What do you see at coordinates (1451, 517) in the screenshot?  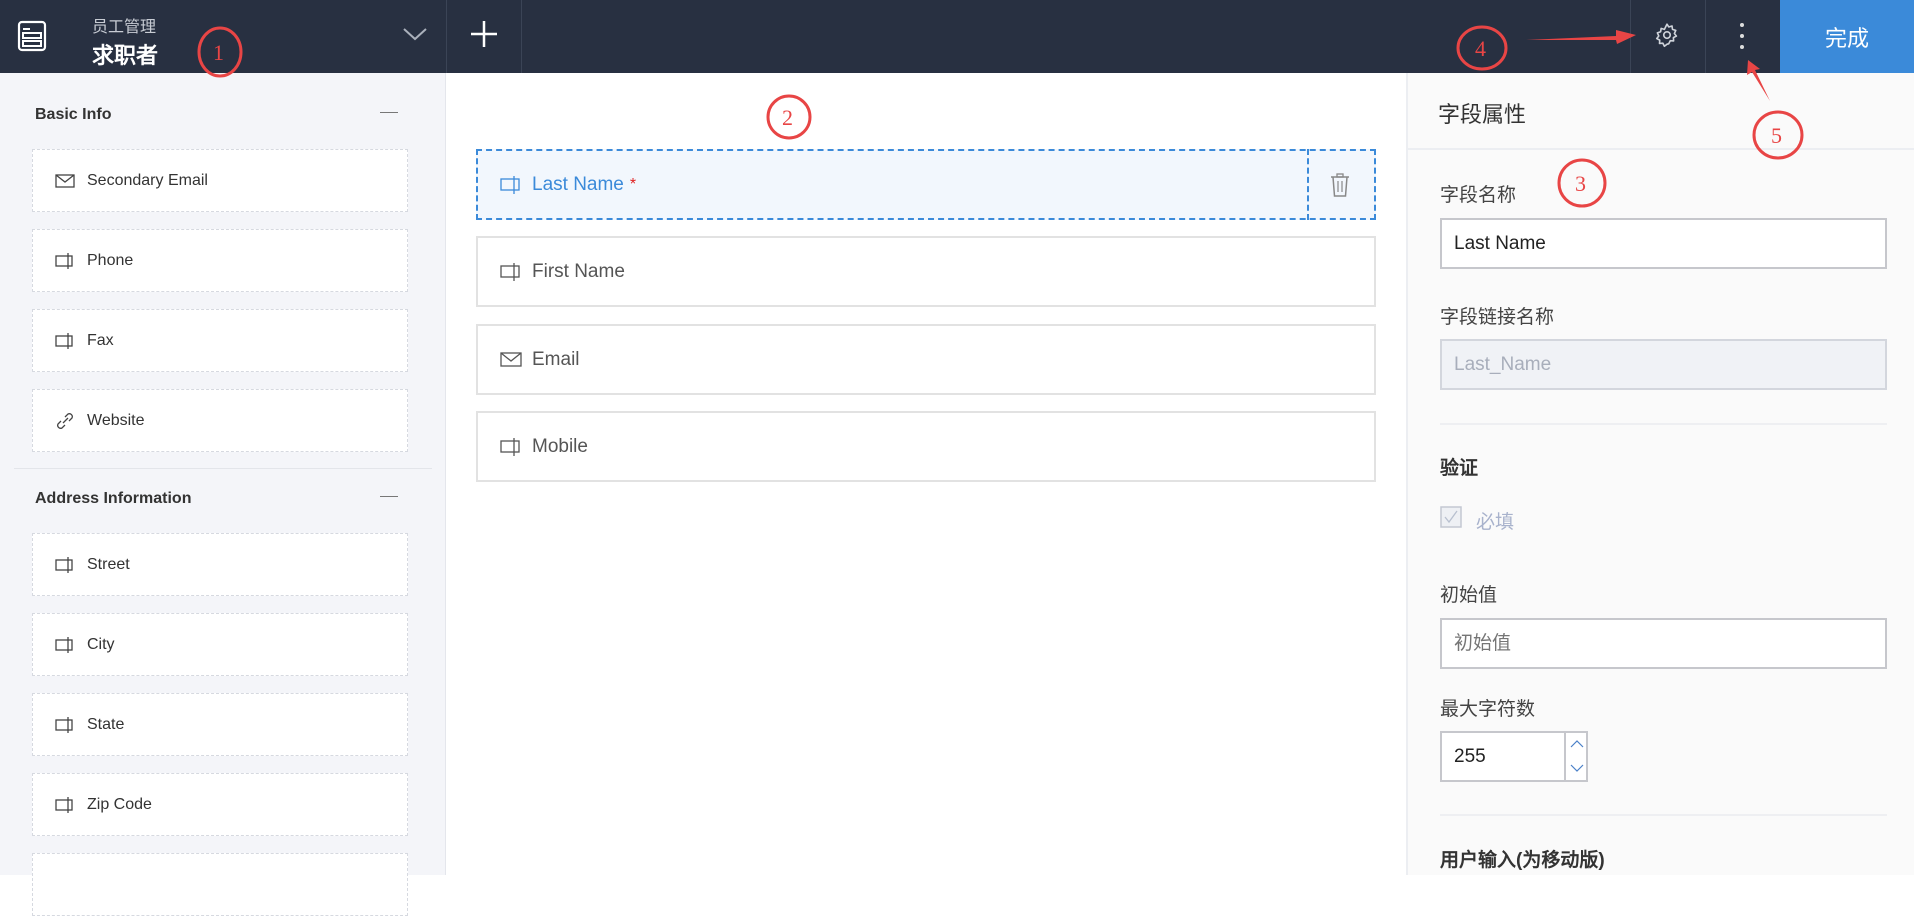 I see `required-checkbox` at bounding box center [1451, 517].